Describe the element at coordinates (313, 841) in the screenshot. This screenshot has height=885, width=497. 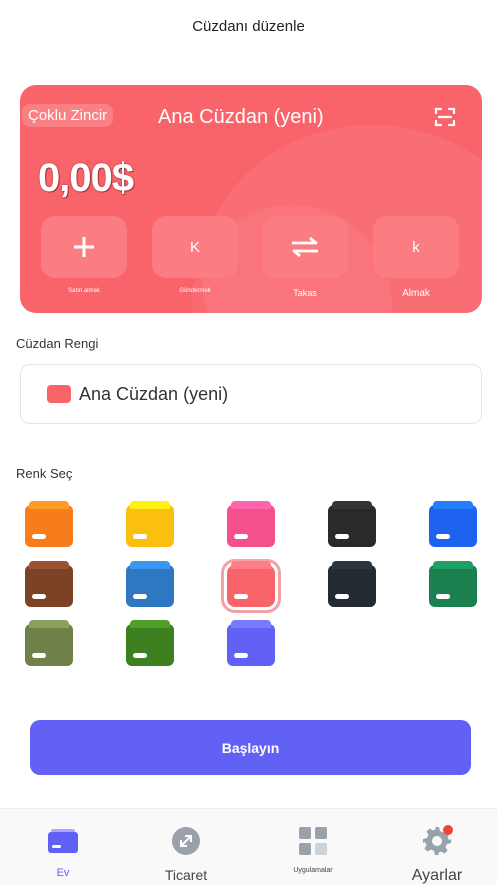
I see `apps-icon` at that location.